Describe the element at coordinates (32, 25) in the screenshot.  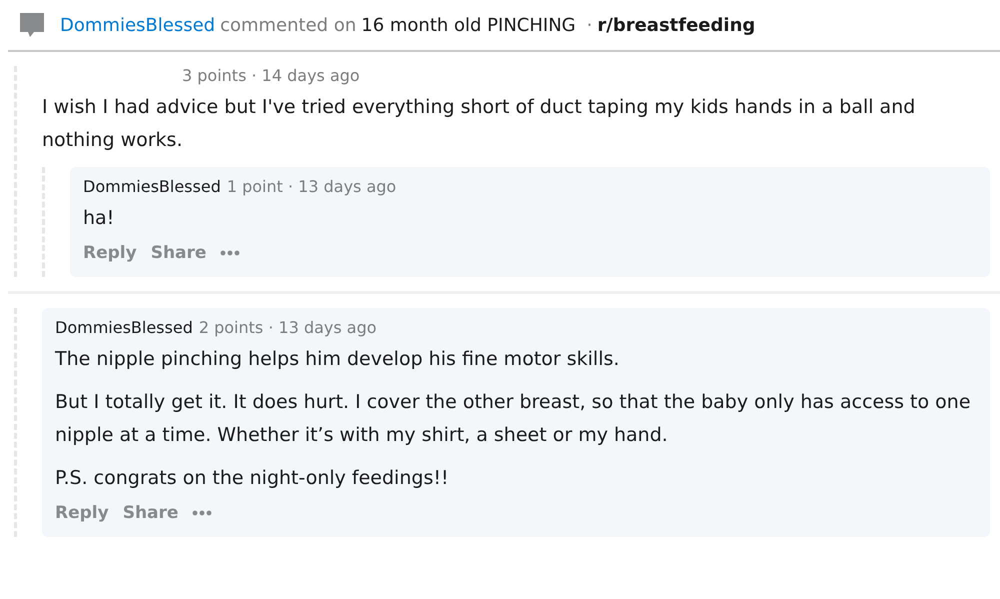
I see `comment-icon` at that location.